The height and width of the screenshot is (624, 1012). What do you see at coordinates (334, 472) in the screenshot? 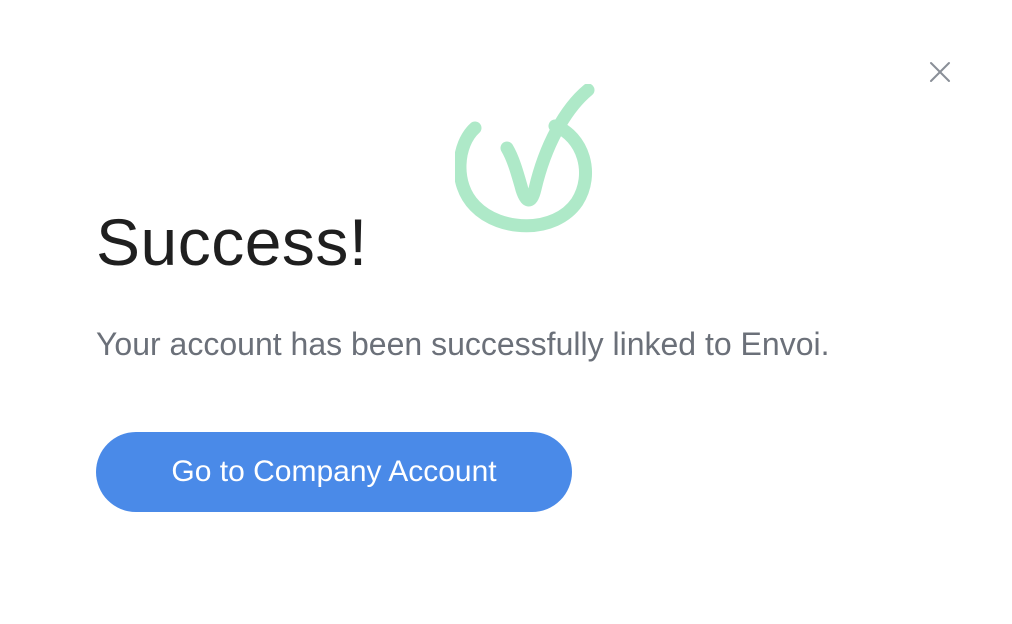
I see `go-to-company-account-button: Go to Company Account` at bounding box center [334, 472].